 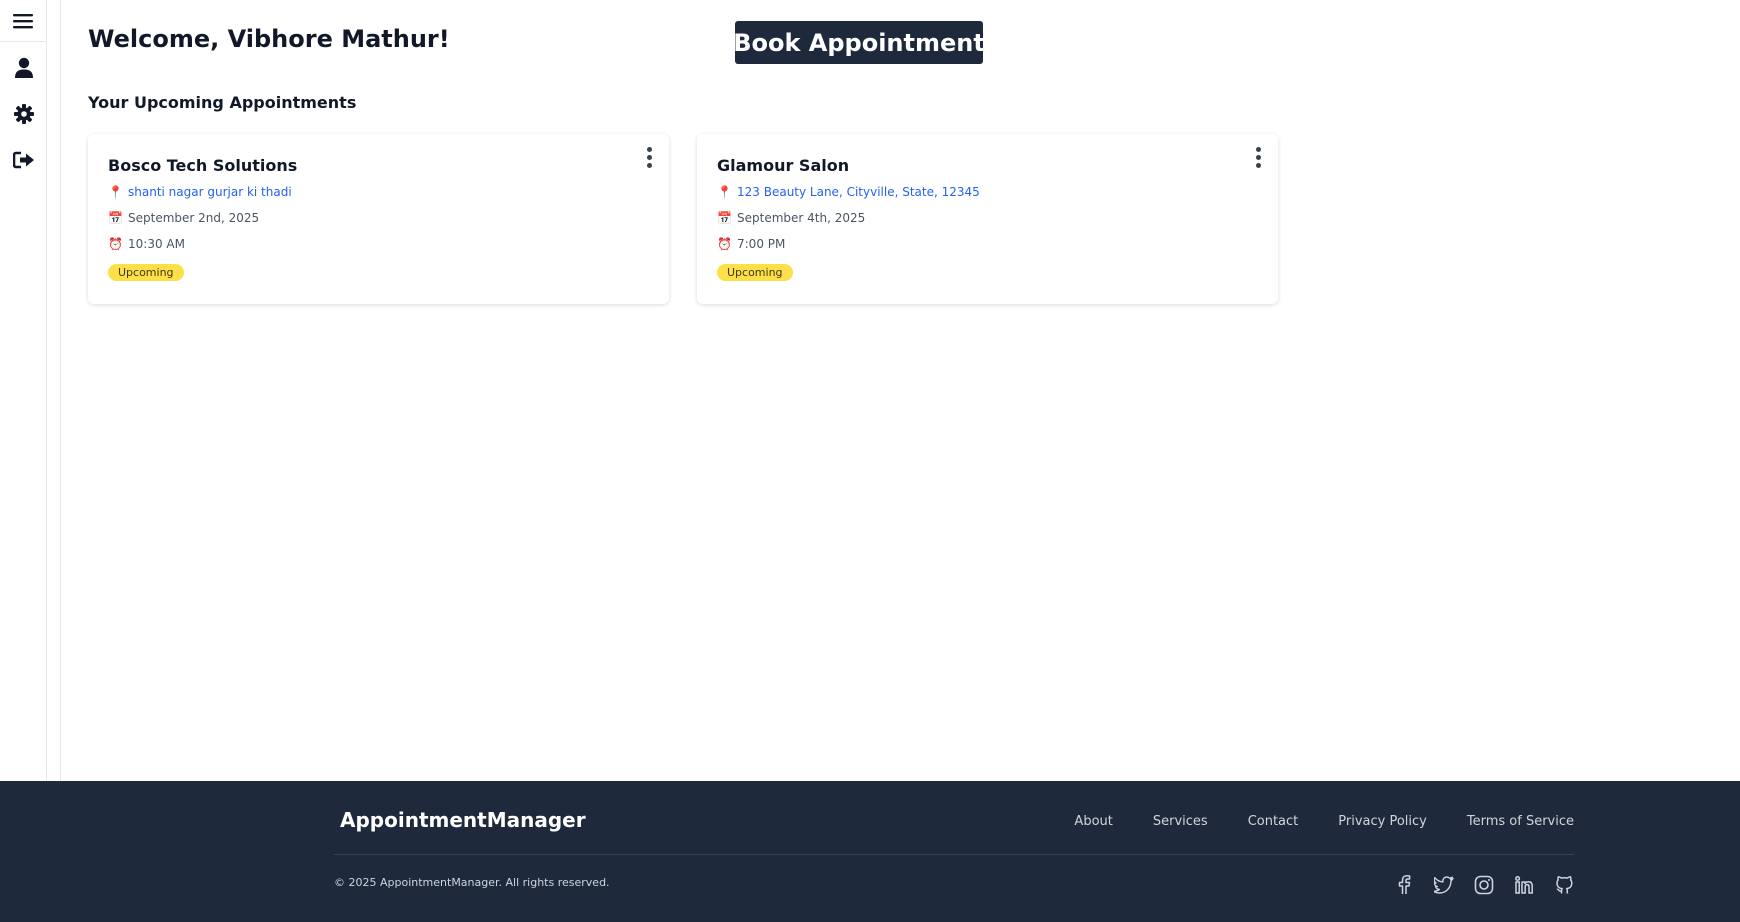 I want to click on appointment-time-row: ⏰ 10:30 AM, so click(x=146, y=244).